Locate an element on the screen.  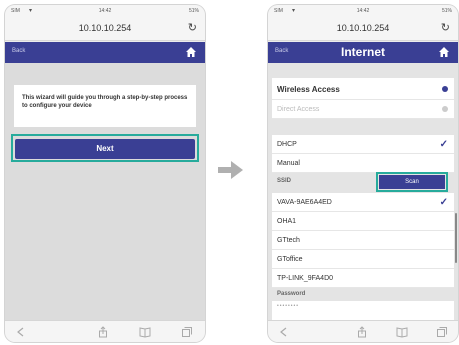
network-item: GToffice is located at coordinates (363, 259).